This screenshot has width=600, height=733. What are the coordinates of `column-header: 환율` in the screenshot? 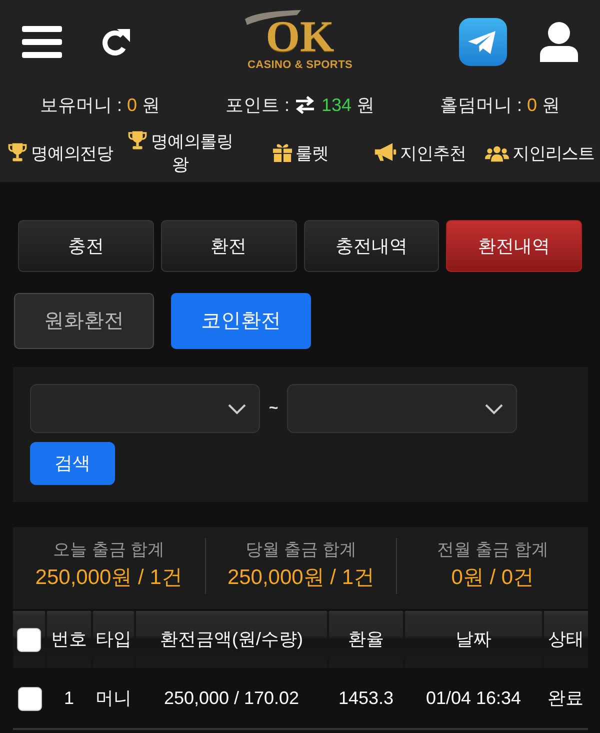 It's located at (366, 639).